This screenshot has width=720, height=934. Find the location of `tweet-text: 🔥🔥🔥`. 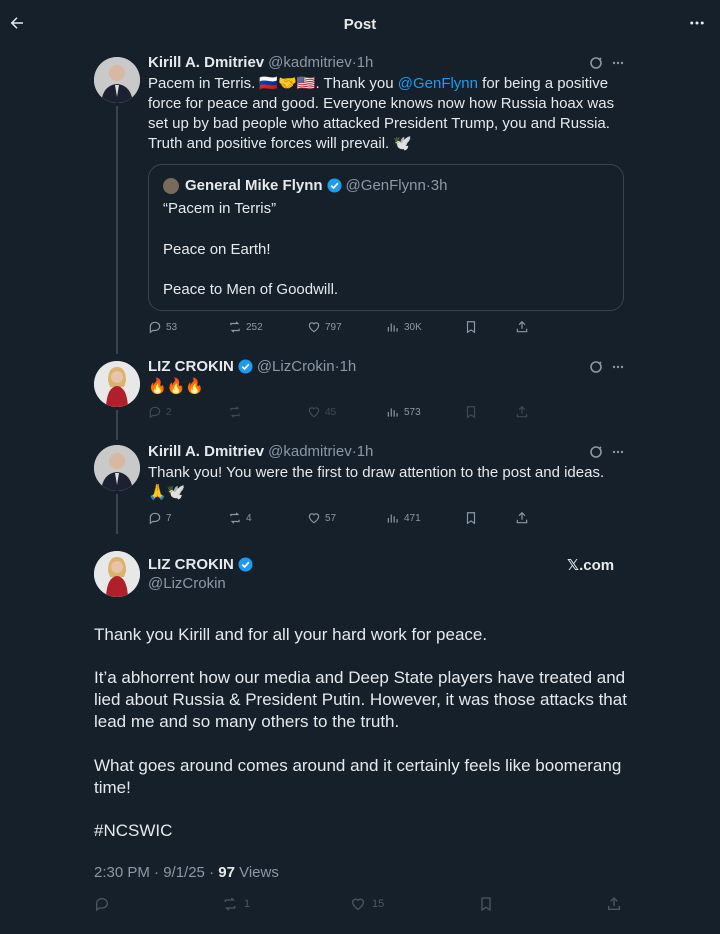

tweet-text: 🔥🔥🔥 is located at coordinates (176, 386).